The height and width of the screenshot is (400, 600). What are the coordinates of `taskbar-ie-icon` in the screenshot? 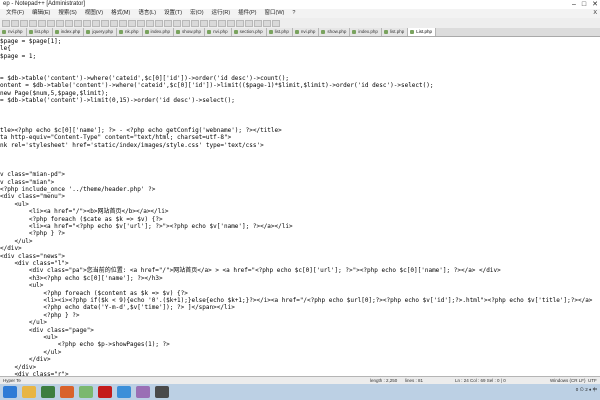 It's located at (124, 392).